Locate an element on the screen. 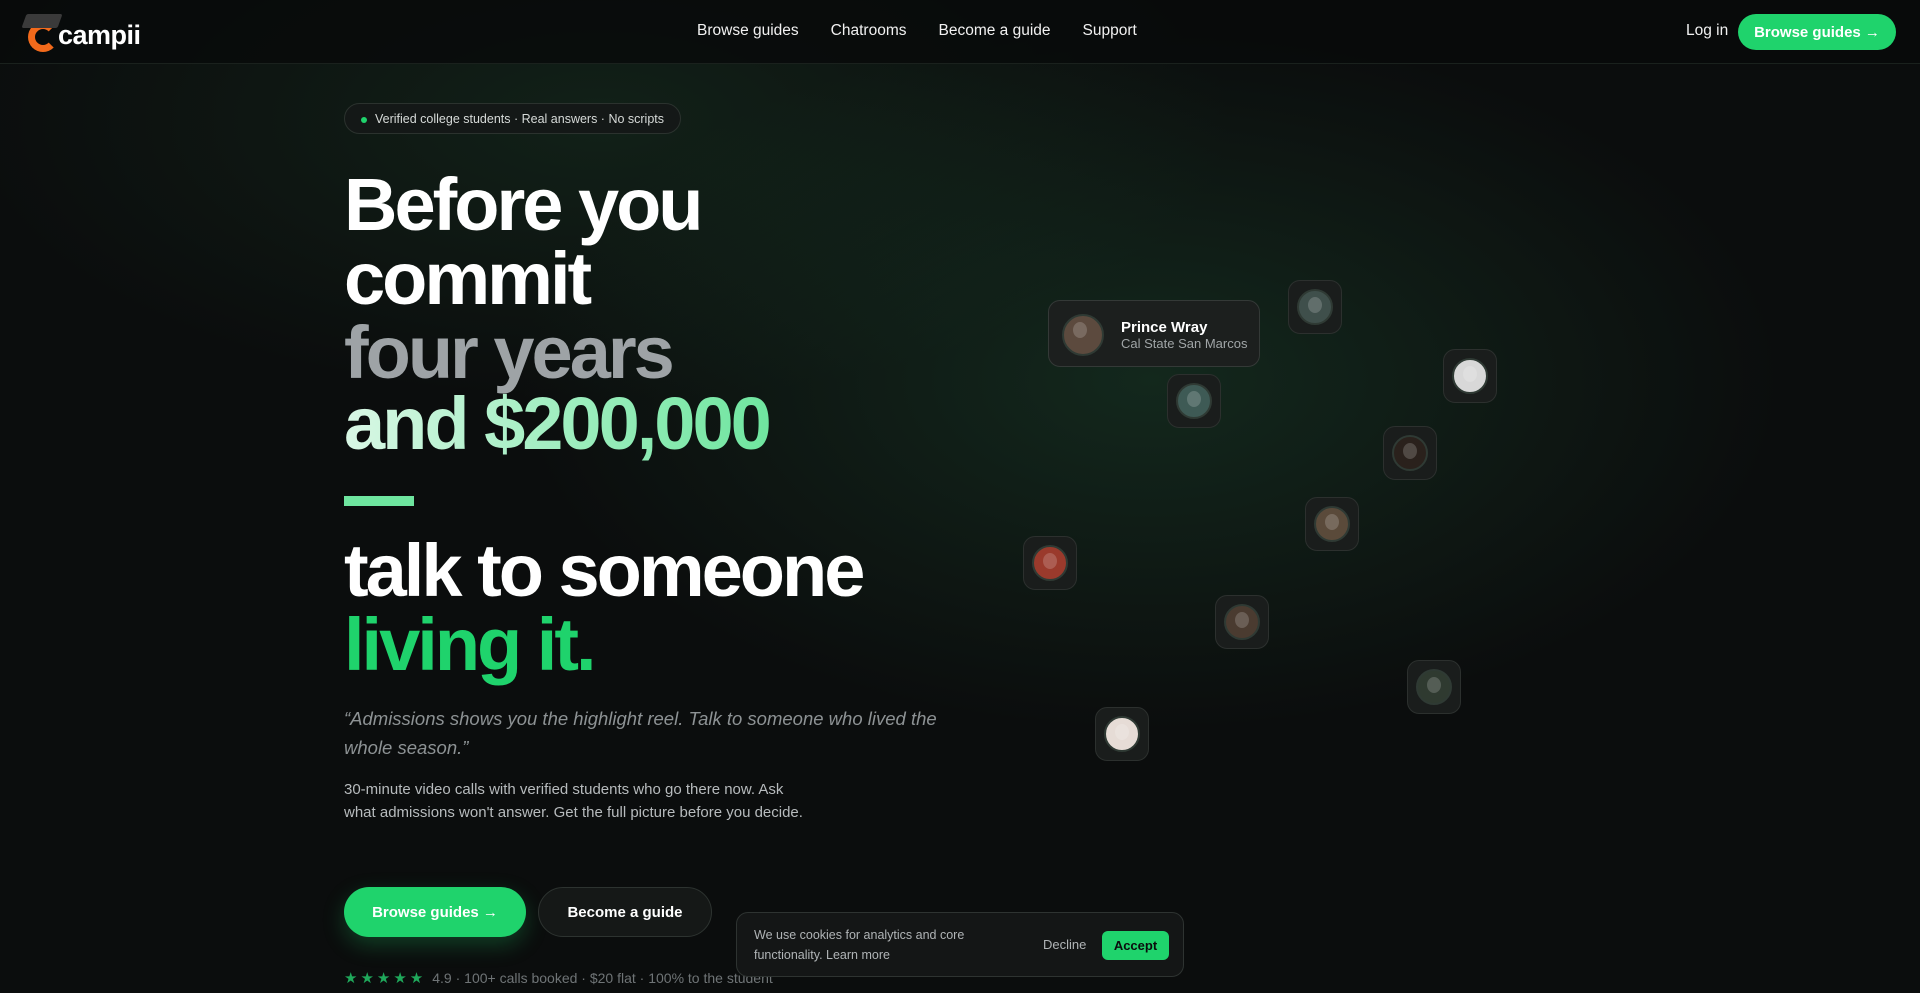  become-a-guide-button: Become a guide is located at coordinates (625, 912).